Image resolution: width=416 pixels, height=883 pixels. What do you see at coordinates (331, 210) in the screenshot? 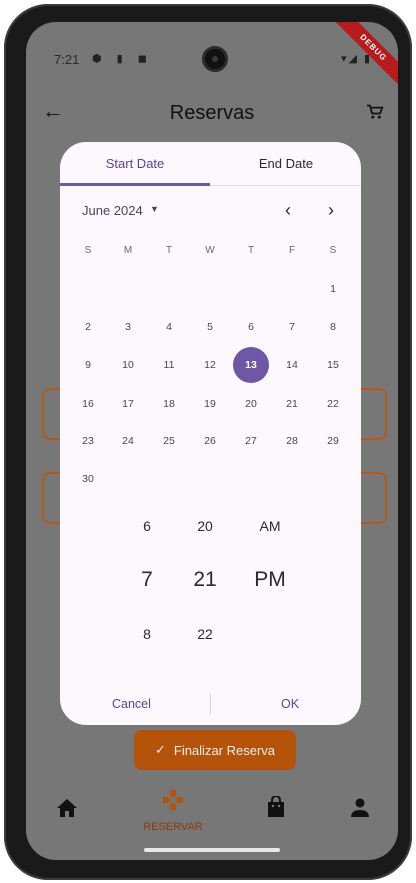
I see `next-month-icon: ›` at bounding box center [331, 210].